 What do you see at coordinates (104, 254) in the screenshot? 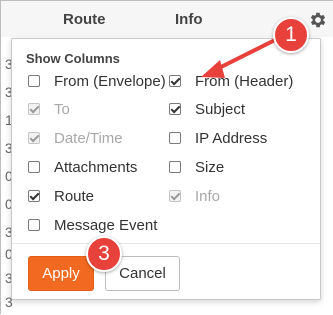
I see `callout-badge-3: 3` at bounding box center [104, 254].